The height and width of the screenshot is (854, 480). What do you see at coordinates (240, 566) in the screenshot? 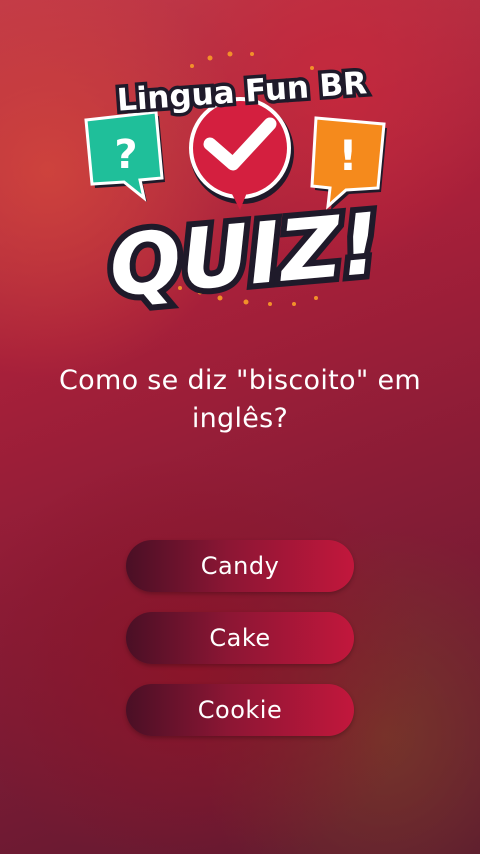
I see `answer-button-candy: Candy` at bounding box center [240, 566].